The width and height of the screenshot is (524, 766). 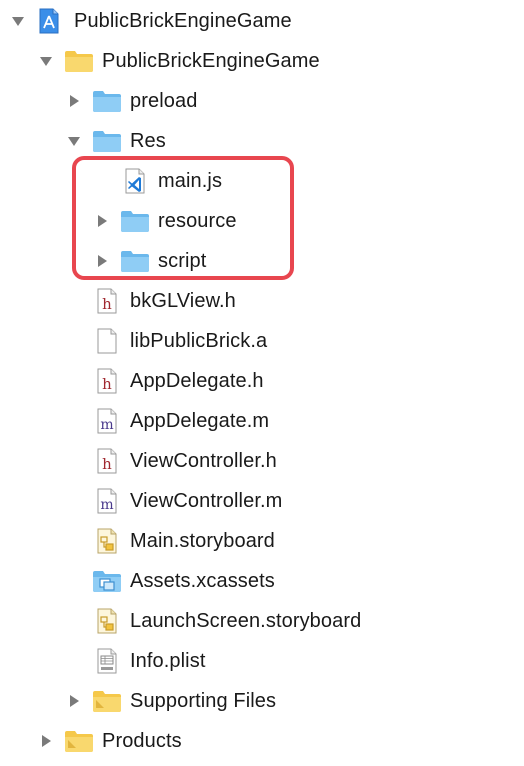 What do you see at coordinates (200, 421) in the screenshot?
I see `tree-item-label: AppDelegate.m` at bounding box center [200, 421].